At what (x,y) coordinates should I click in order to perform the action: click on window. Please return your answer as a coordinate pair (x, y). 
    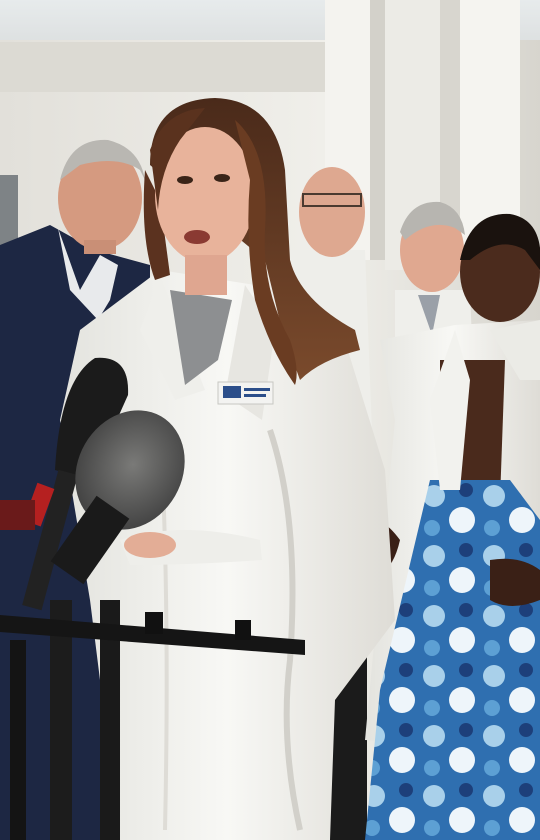
    Looking at the image, I should click on (9, 210).